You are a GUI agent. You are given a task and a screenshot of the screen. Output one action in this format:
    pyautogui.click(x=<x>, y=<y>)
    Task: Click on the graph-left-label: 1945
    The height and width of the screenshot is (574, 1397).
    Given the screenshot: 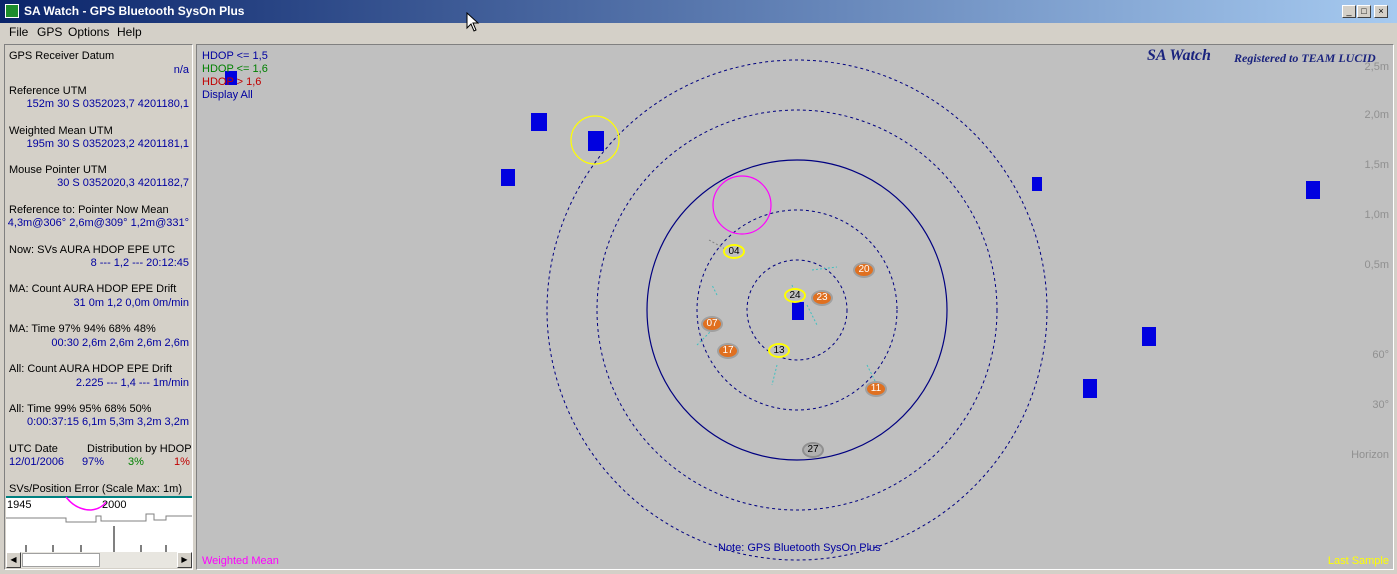 What is the action you would take?
    pyautogui.click(x=19, y=505)
    